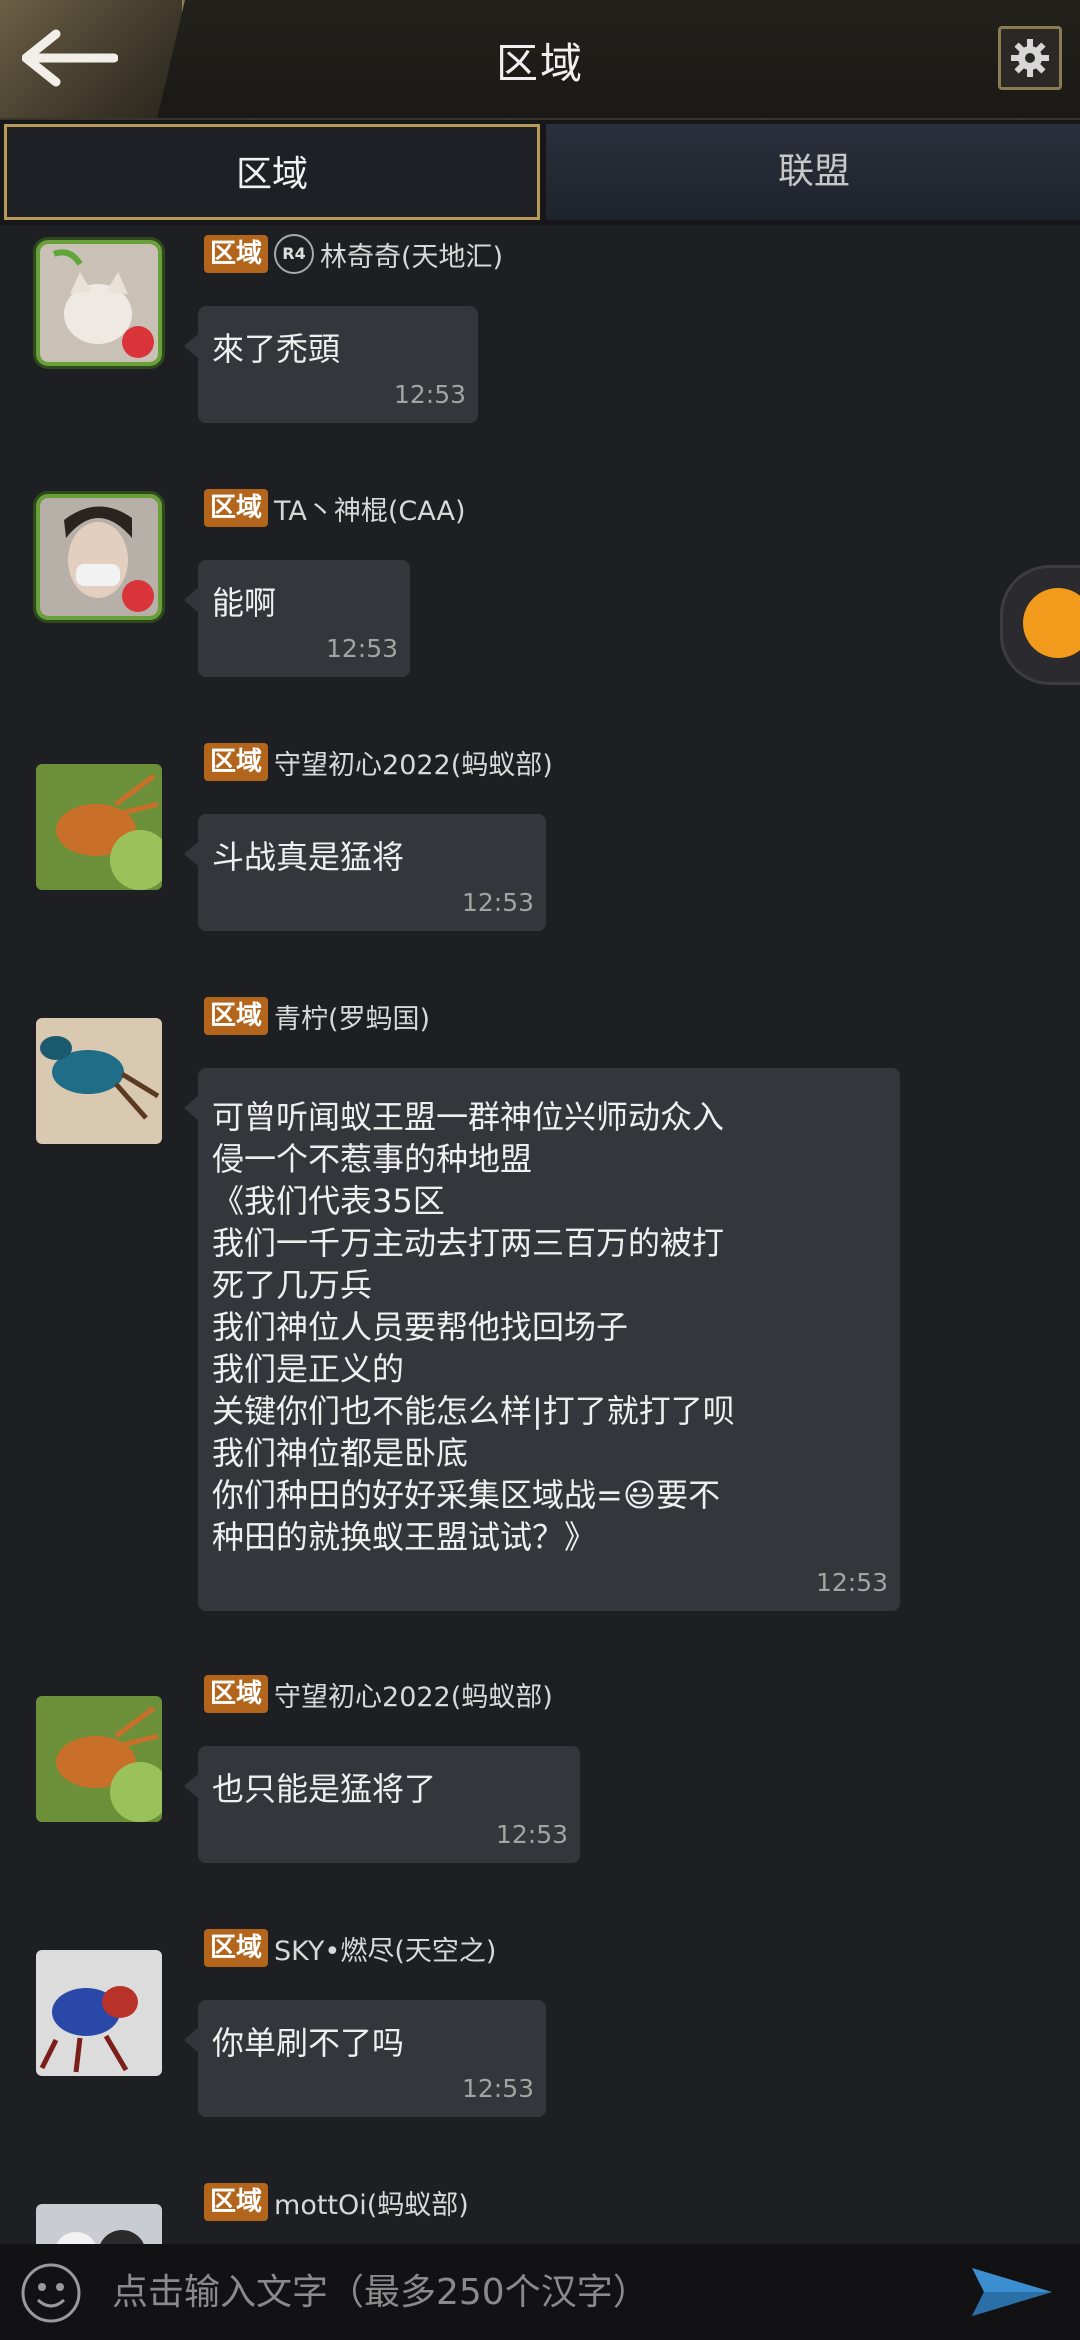 The image size is (1080, 2340). I want to click on emoji-button, so click(51, 2295).